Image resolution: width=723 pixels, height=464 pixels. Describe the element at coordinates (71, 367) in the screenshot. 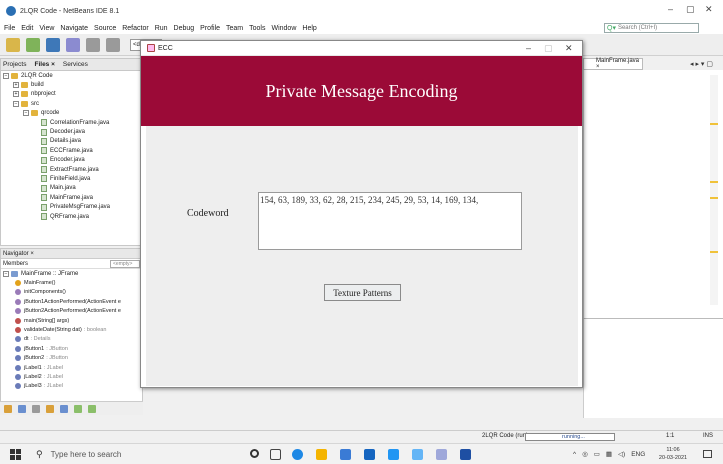

I see `member-item: jLabel1: JLabel` at that location.